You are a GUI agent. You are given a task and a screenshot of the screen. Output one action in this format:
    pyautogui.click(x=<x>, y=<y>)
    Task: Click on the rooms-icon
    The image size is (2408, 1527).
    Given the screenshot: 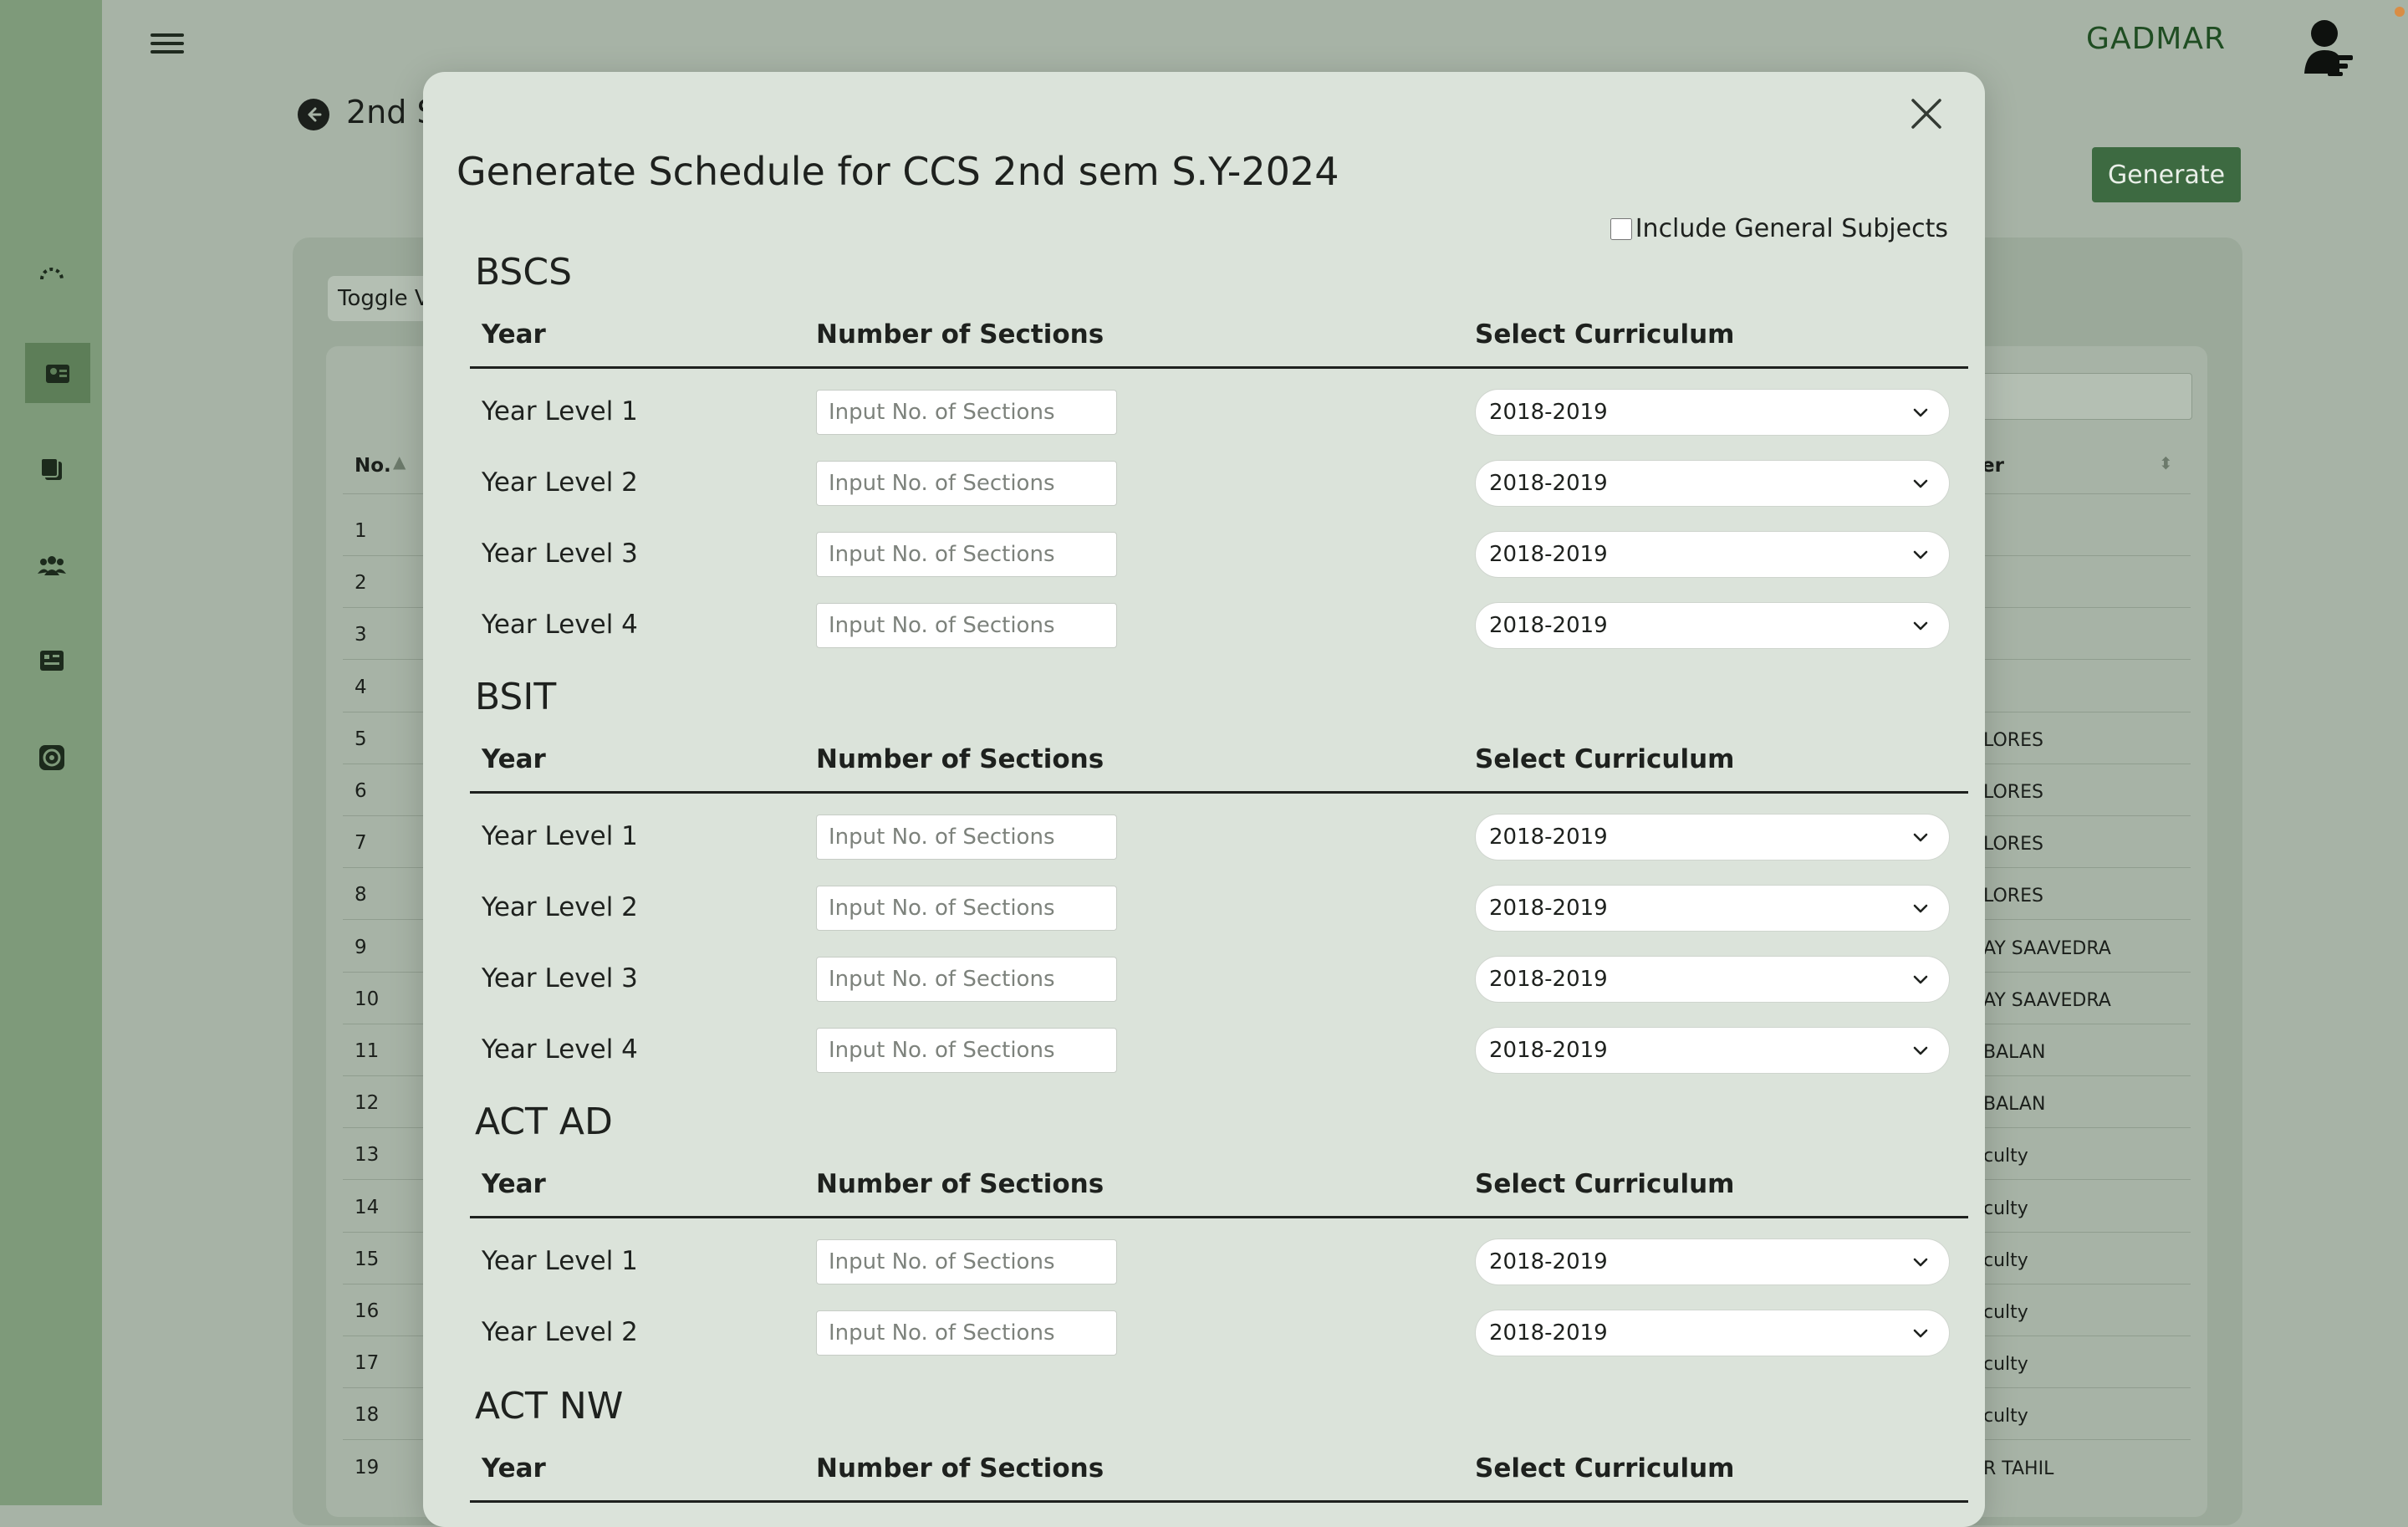 What is the action you would take?
    pyautogui.click(x=52, y=661)
    